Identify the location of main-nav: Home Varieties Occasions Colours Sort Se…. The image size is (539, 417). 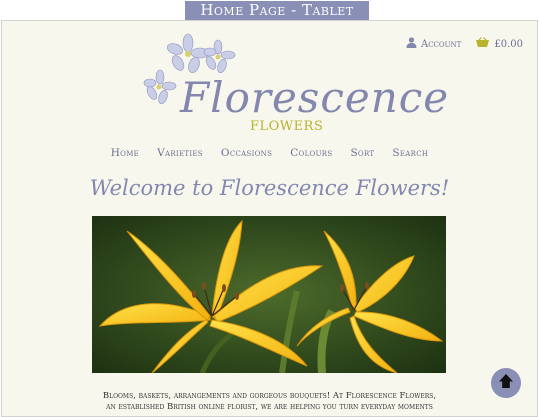
(269, 153).